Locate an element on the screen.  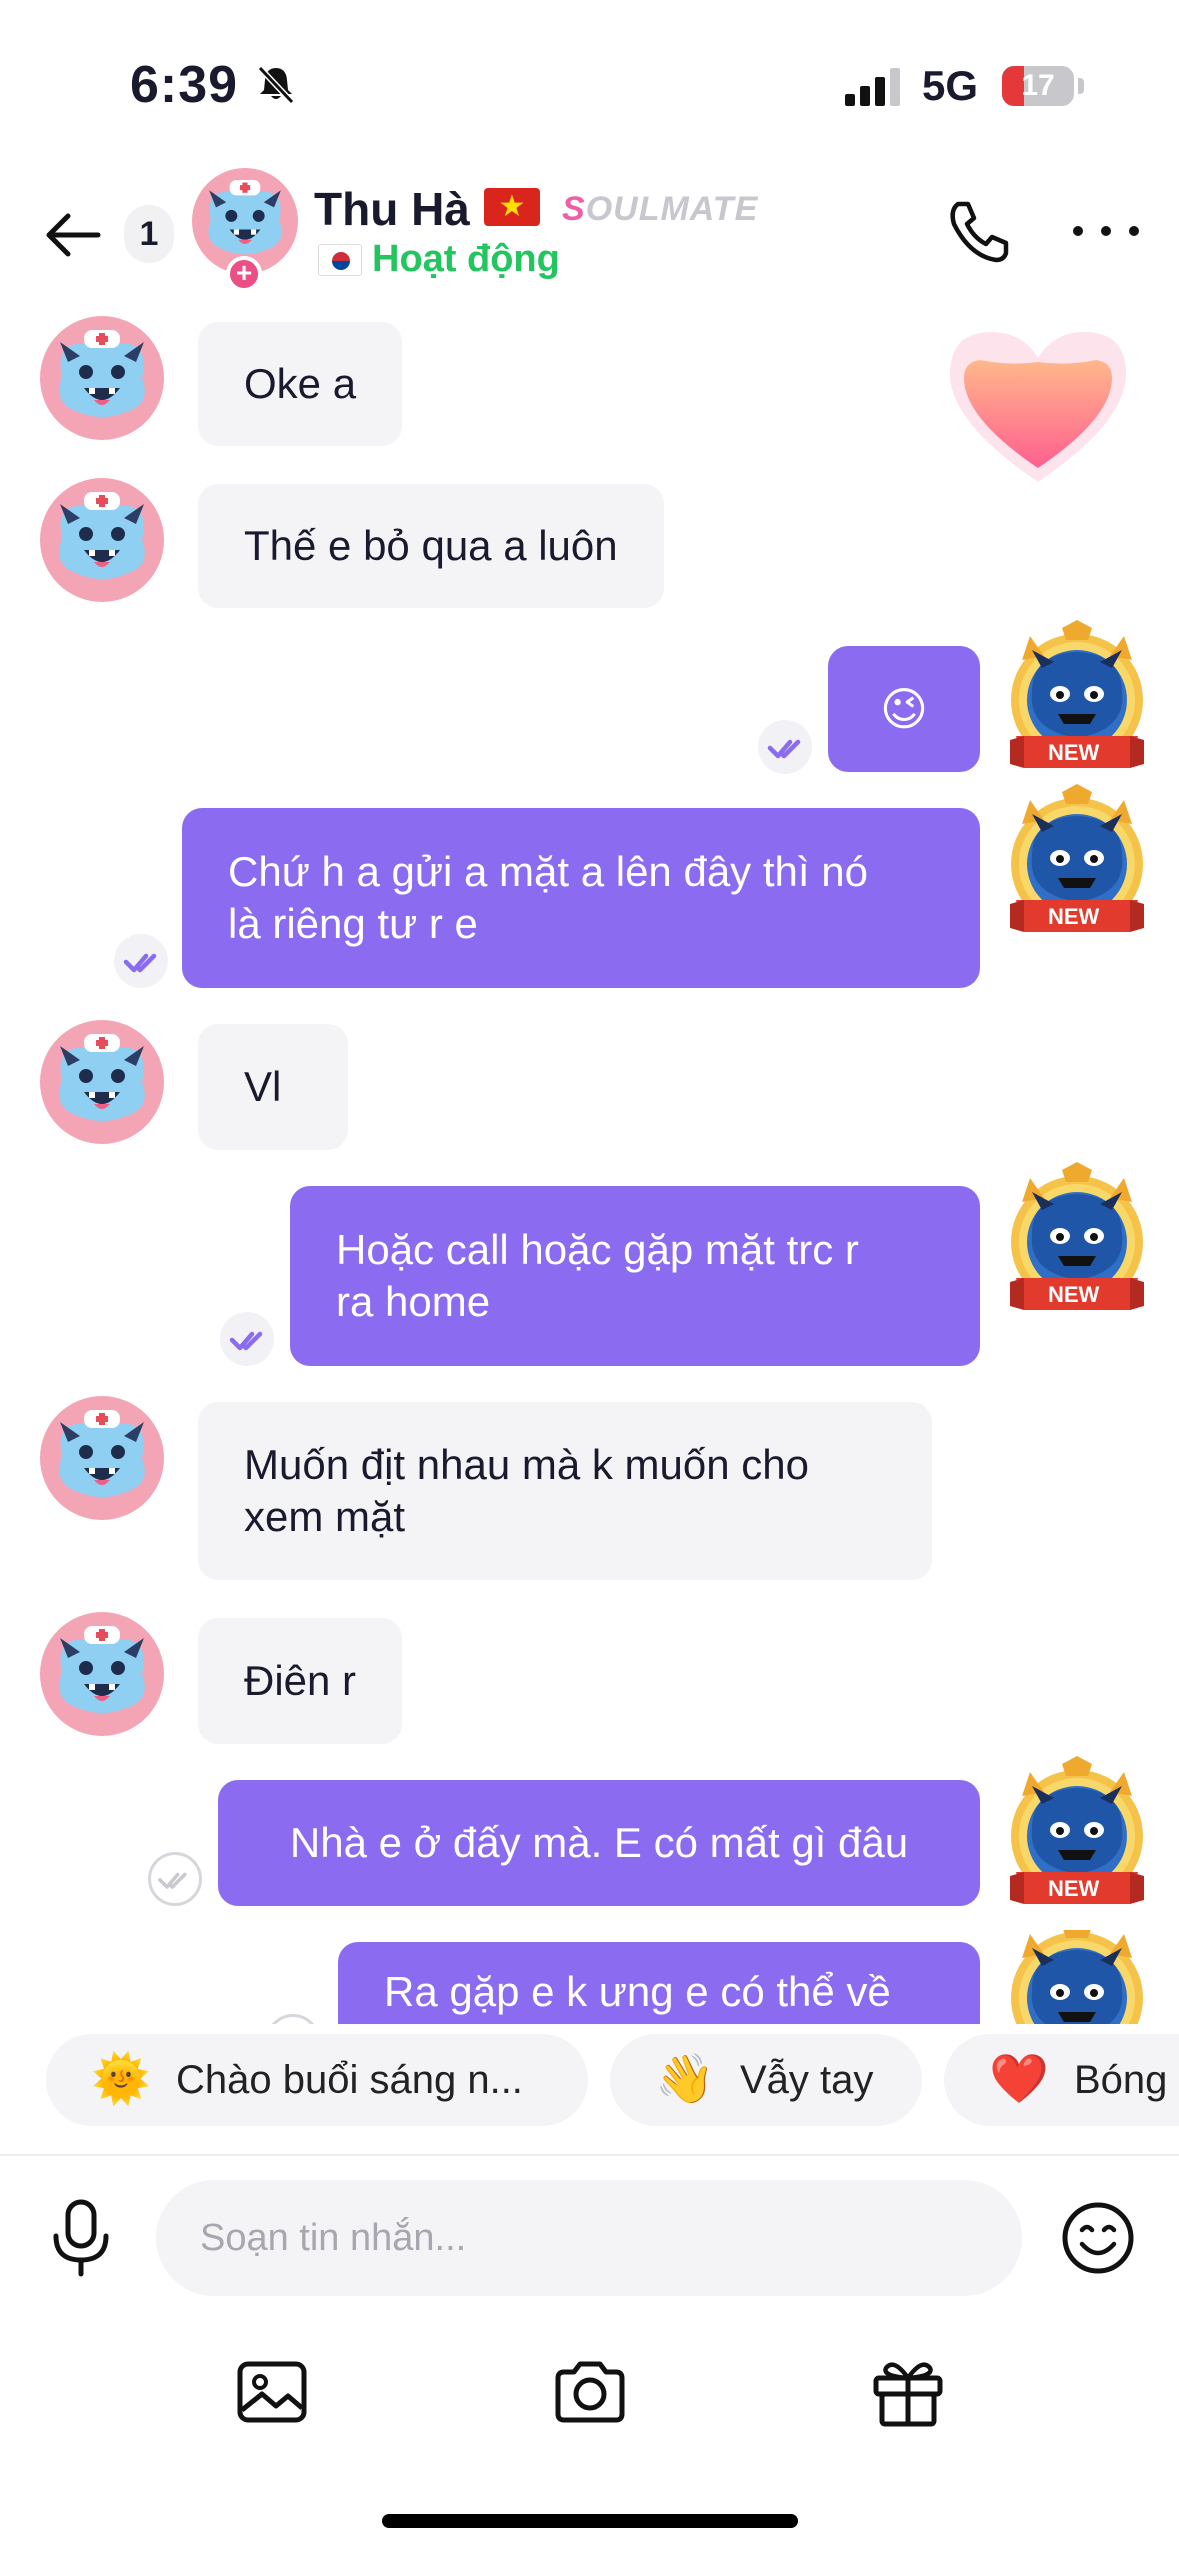
status-bar: 6:39 5G 17 is located at coordinates (589, 80).